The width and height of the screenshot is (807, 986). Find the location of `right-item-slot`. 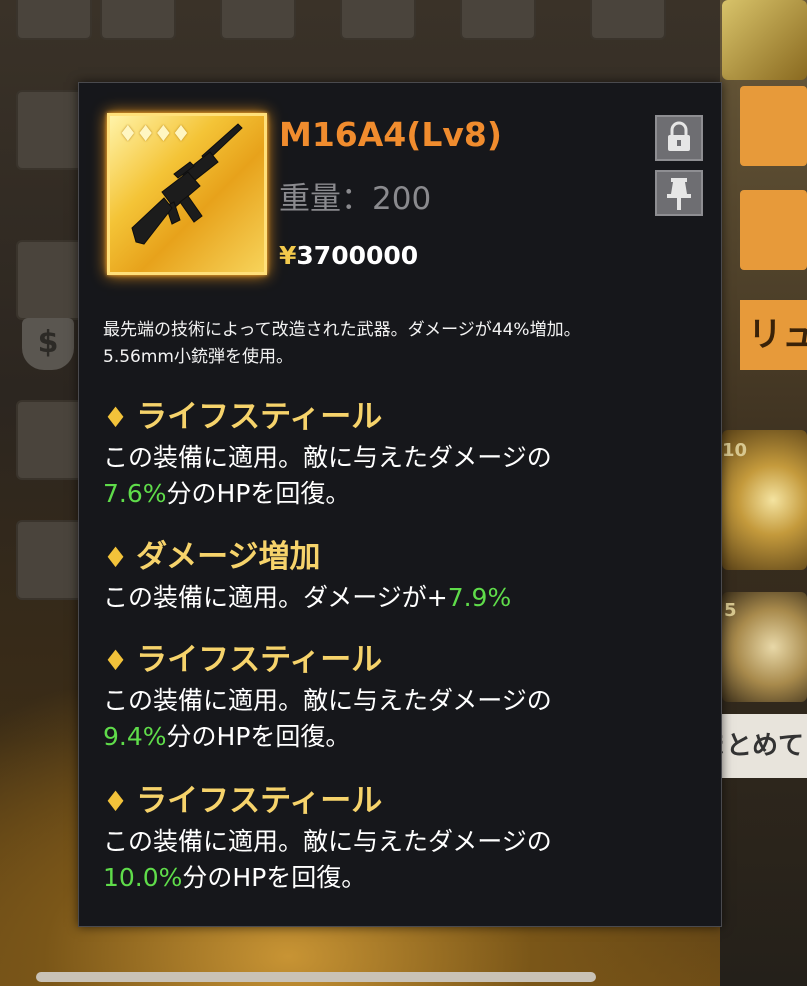

right-item-slot is located at coordinates (764, 40).